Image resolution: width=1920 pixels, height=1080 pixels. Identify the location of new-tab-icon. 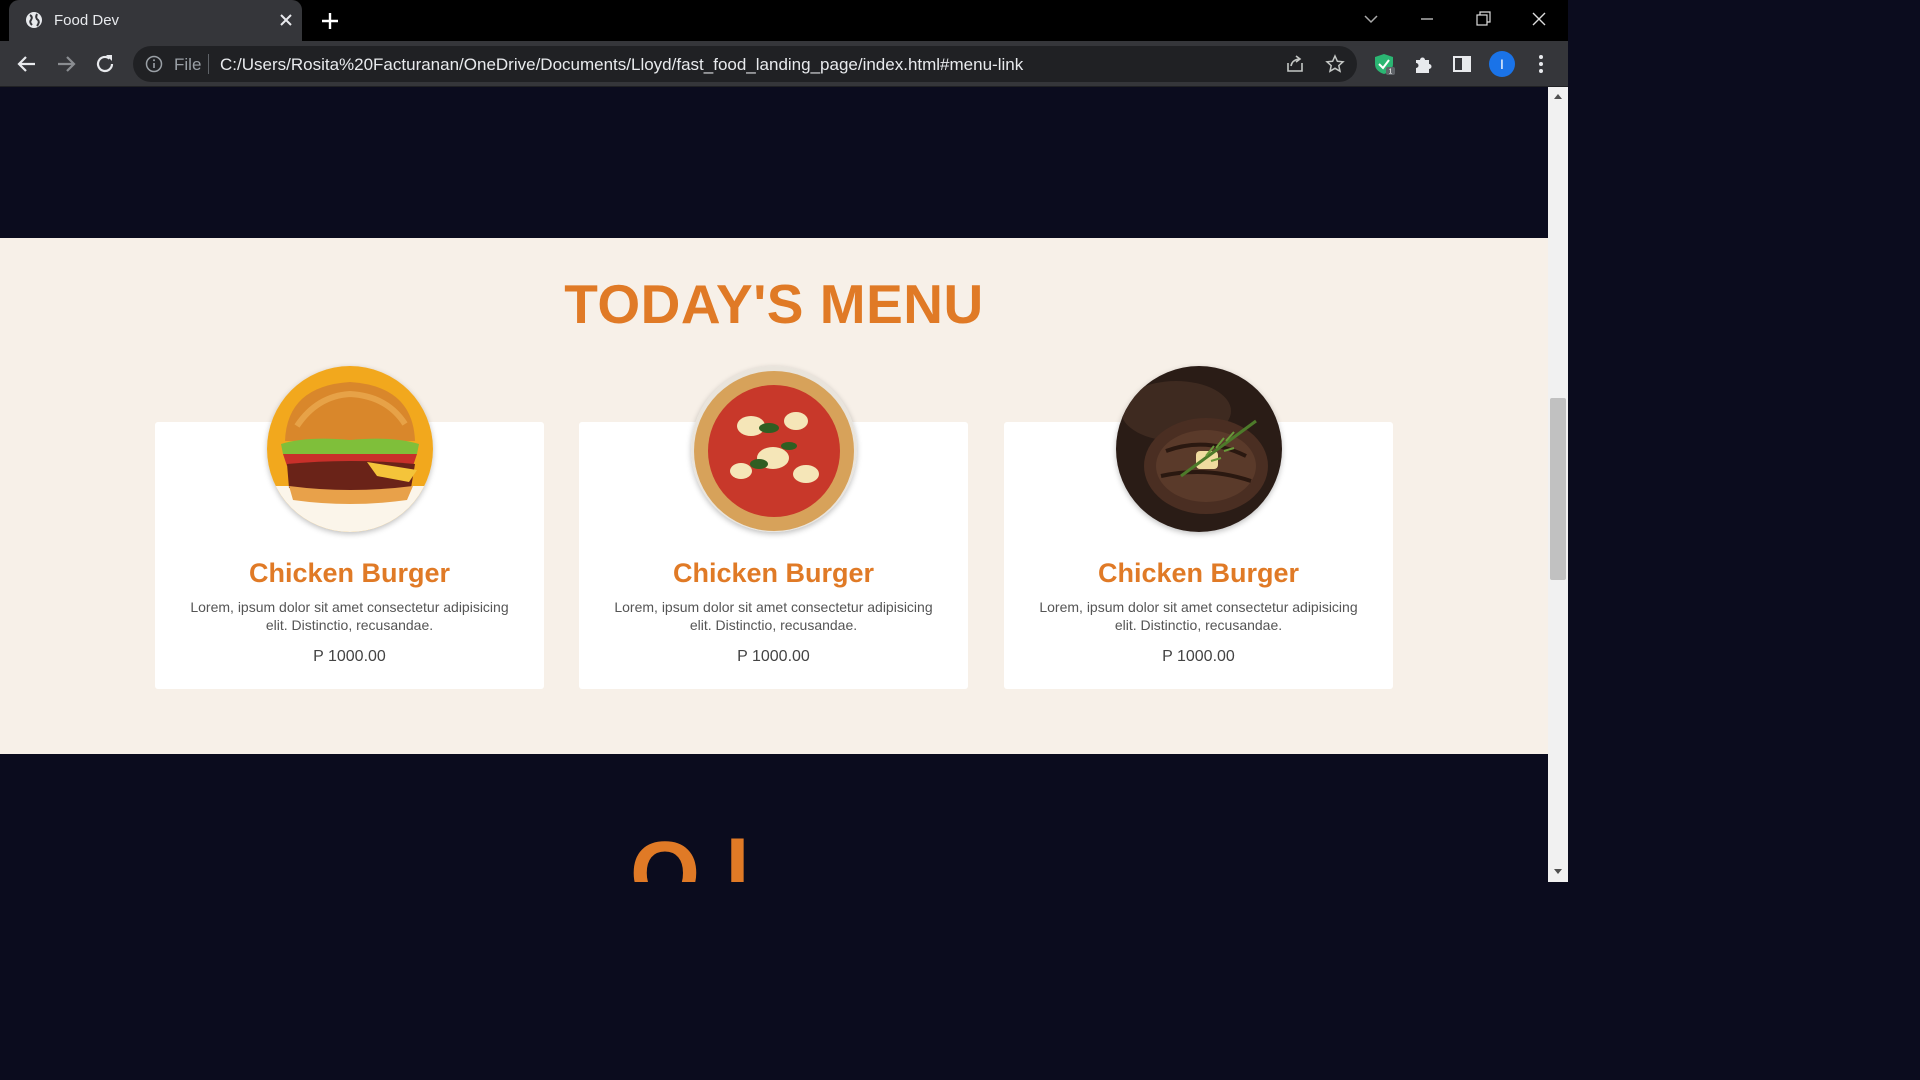
(330, 21).